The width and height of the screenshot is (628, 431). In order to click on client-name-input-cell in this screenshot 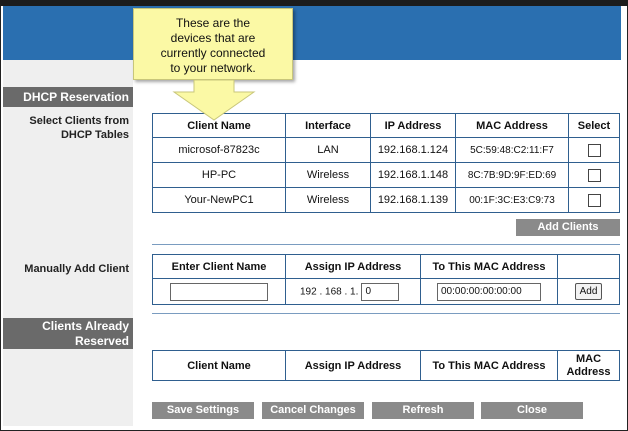, I will do `click(219, 291)`.